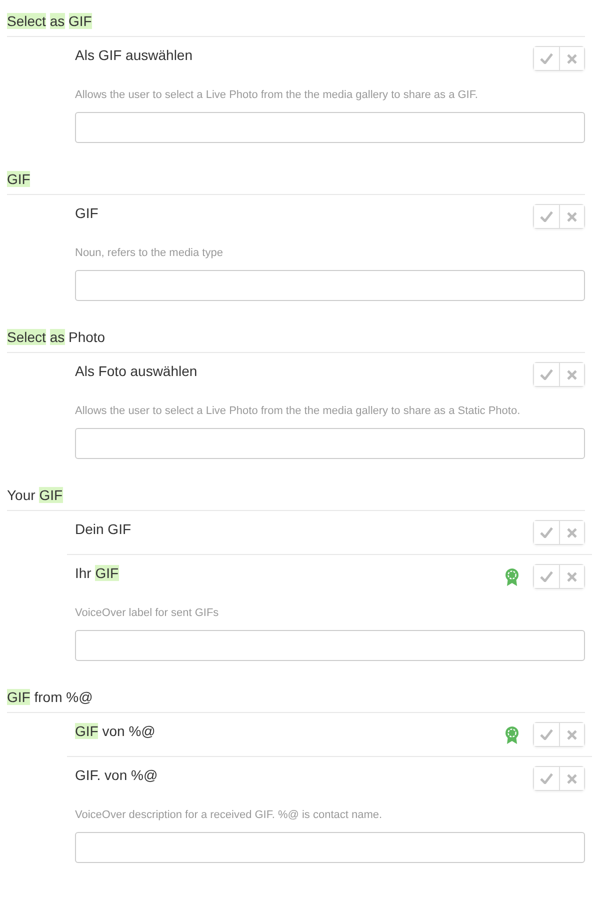 The width and height of the screenshot is (610, 900). What do you see at coordinates (86, 213) in the screenshot?
I see `suggestion-text: GIF` at bounding box center [86, 213].